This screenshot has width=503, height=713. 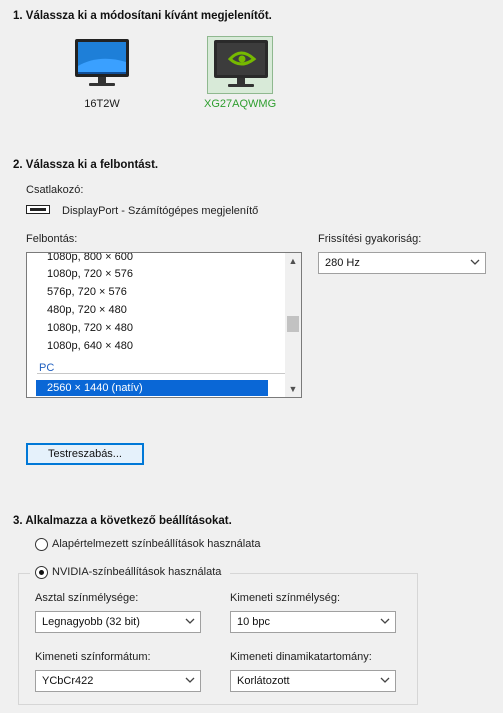 I want to click on resolution-label: Felbontás:, so click(x=52, y=239).